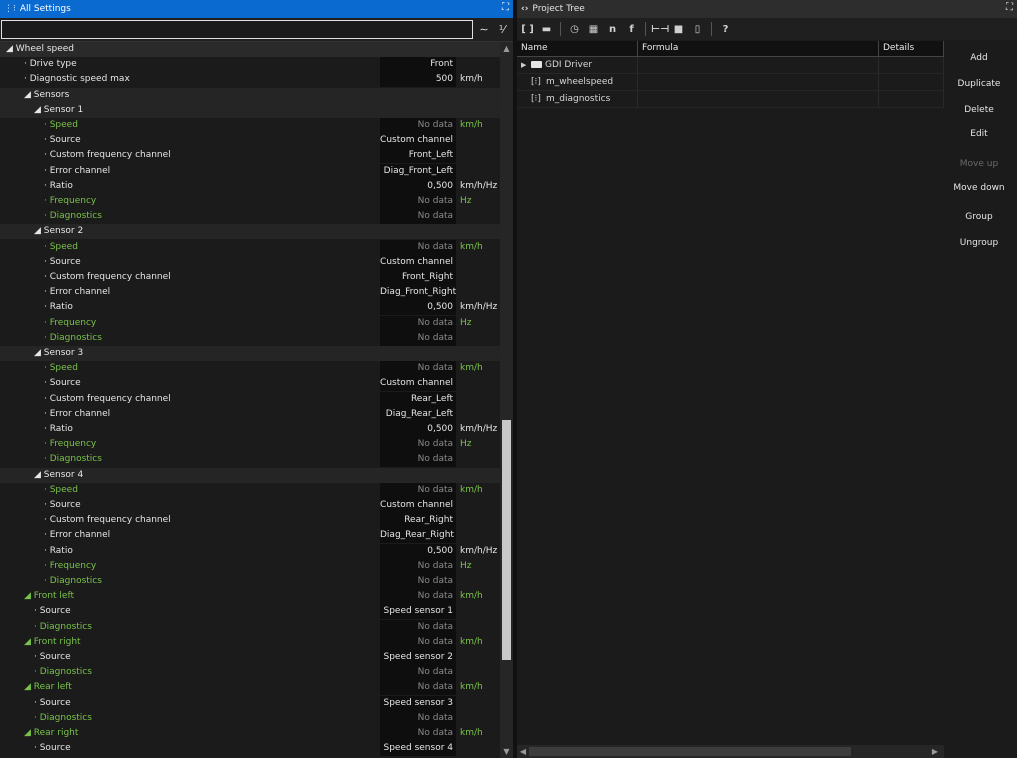  What do you see at coordinates (979, 84) in the screenshot?
I see `duplicate-button: Duplicate` at bounding box center [979, 84].